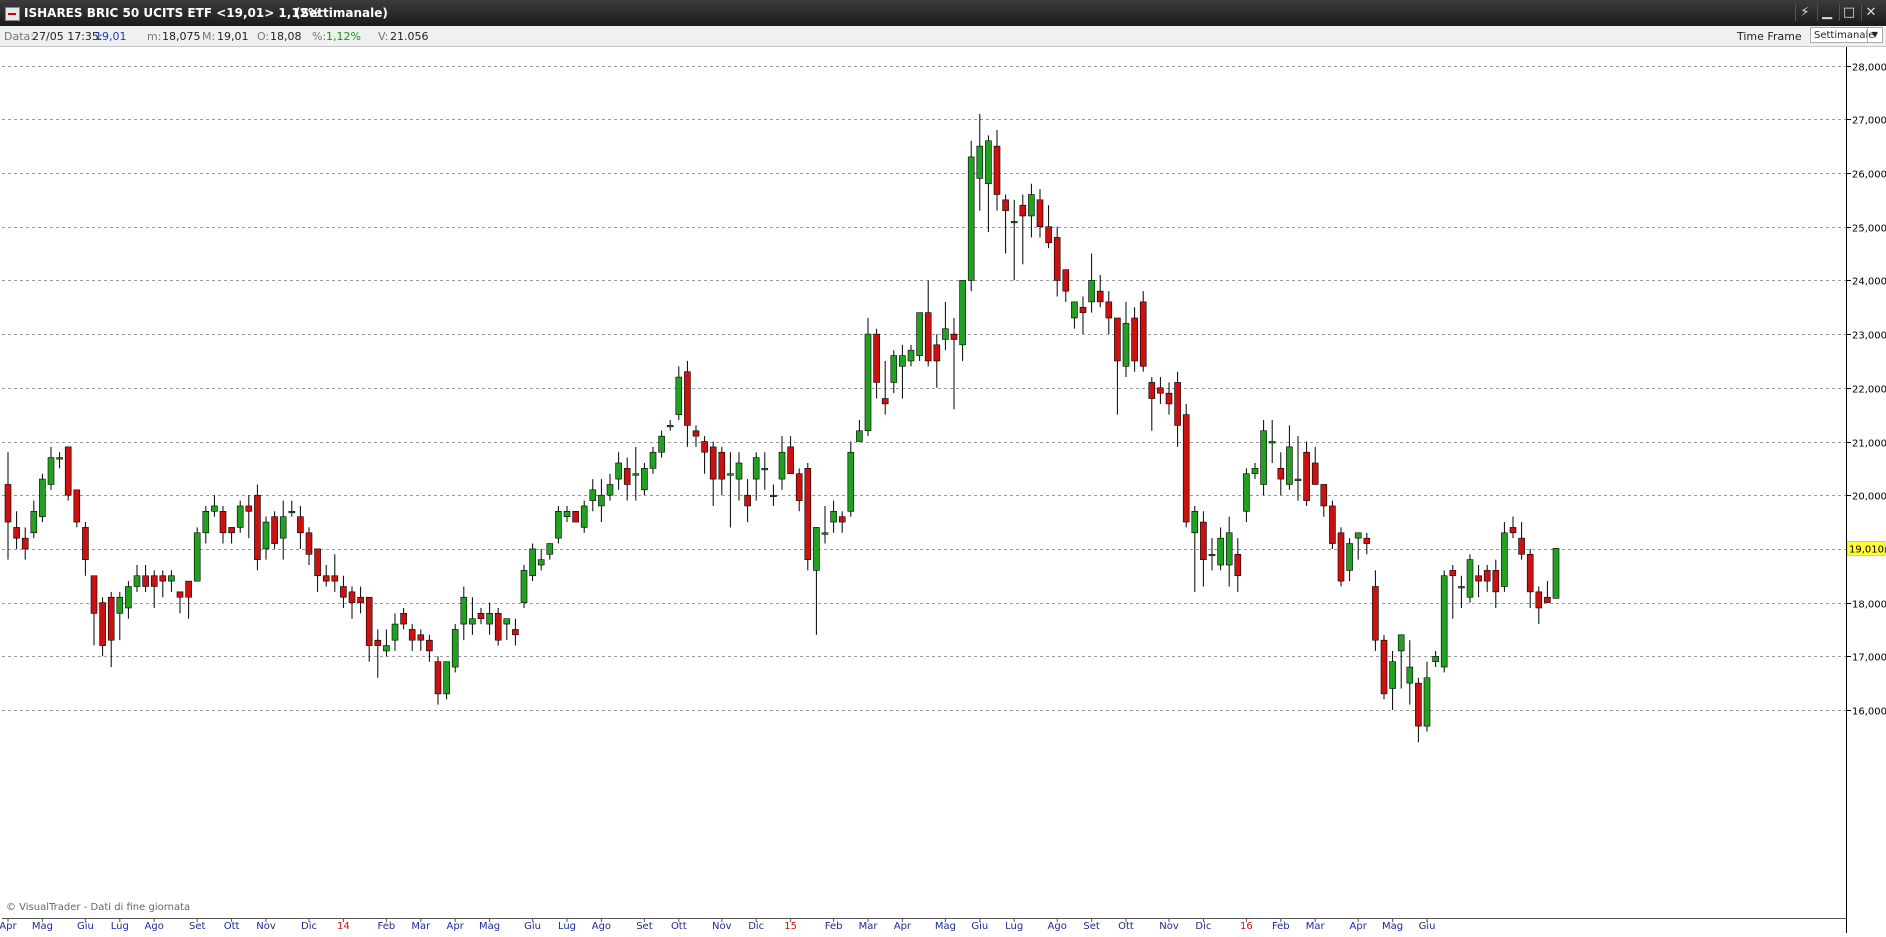 The width and height of the screenshot is (1886, 937). I want to click on close-icon: ✕, so click(1870, 12).